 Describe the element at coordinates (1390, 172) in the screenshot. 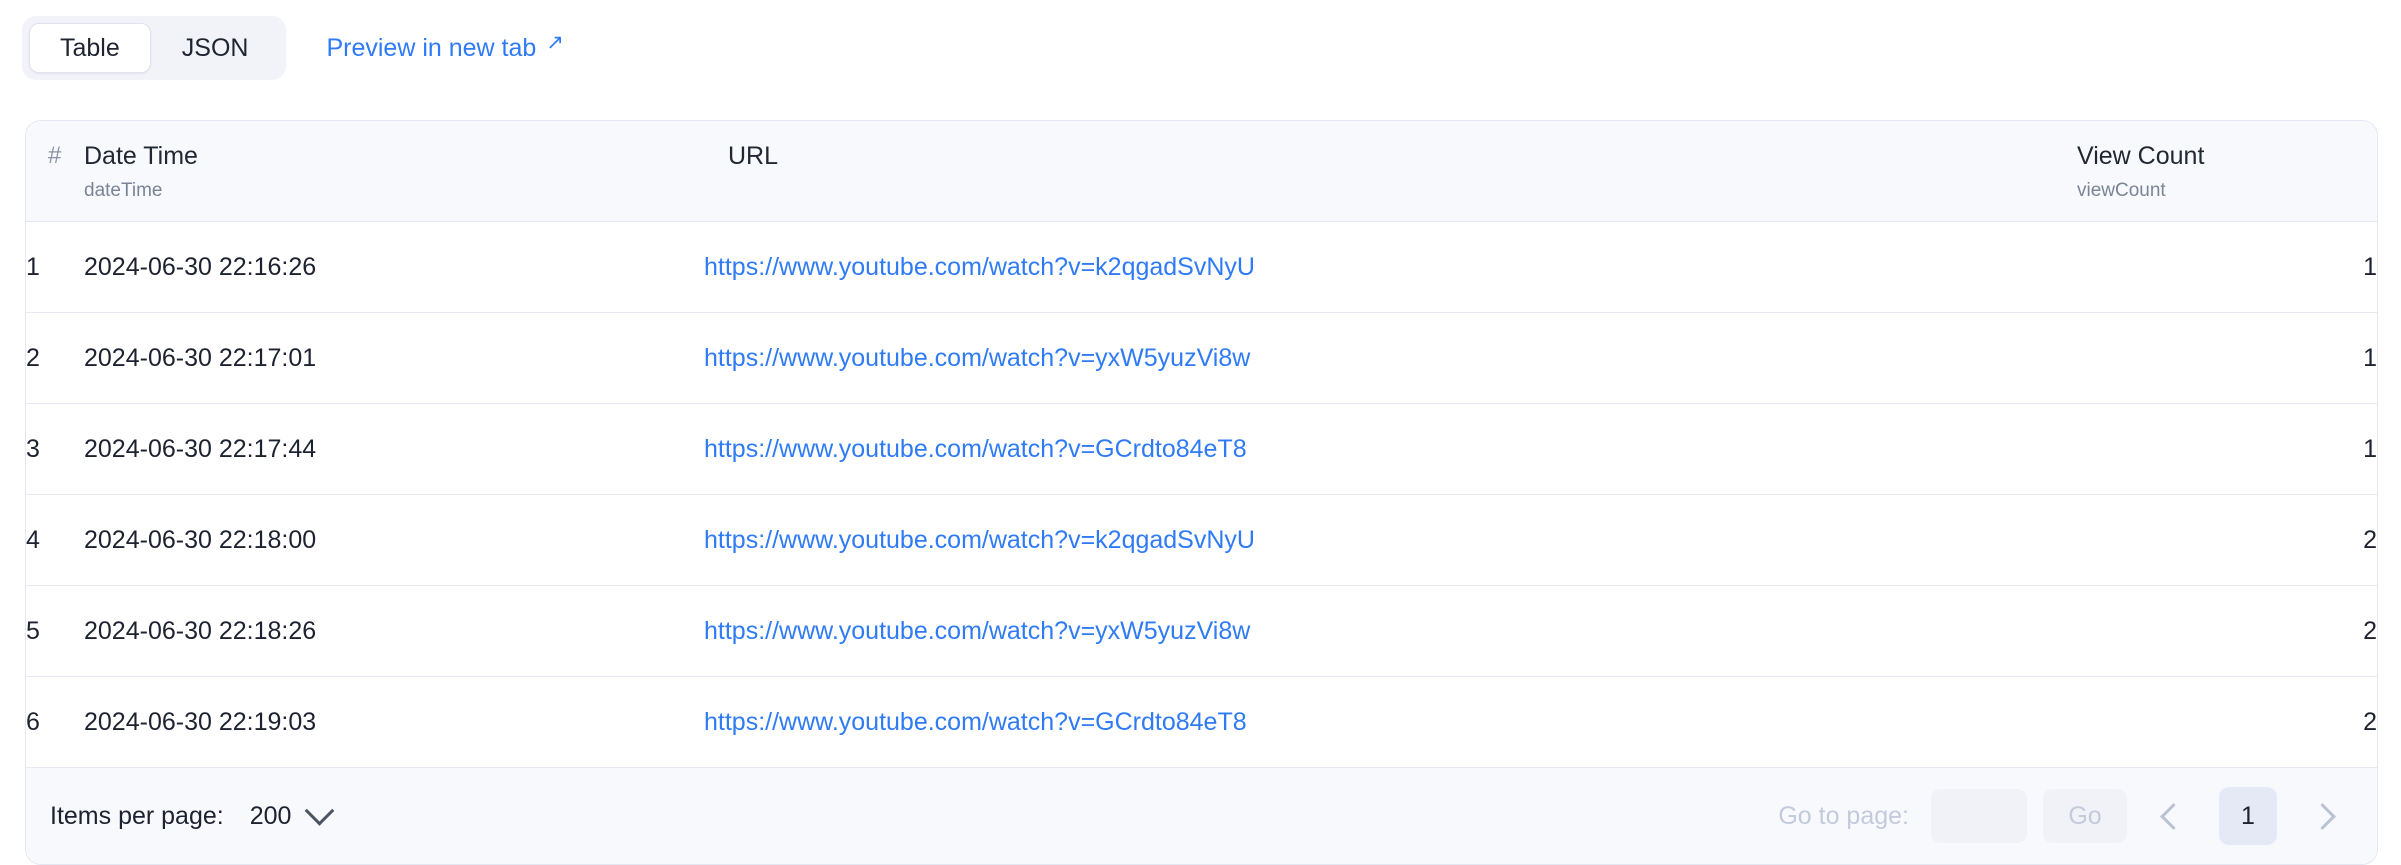

I see `column-header-url: URL` at that location.